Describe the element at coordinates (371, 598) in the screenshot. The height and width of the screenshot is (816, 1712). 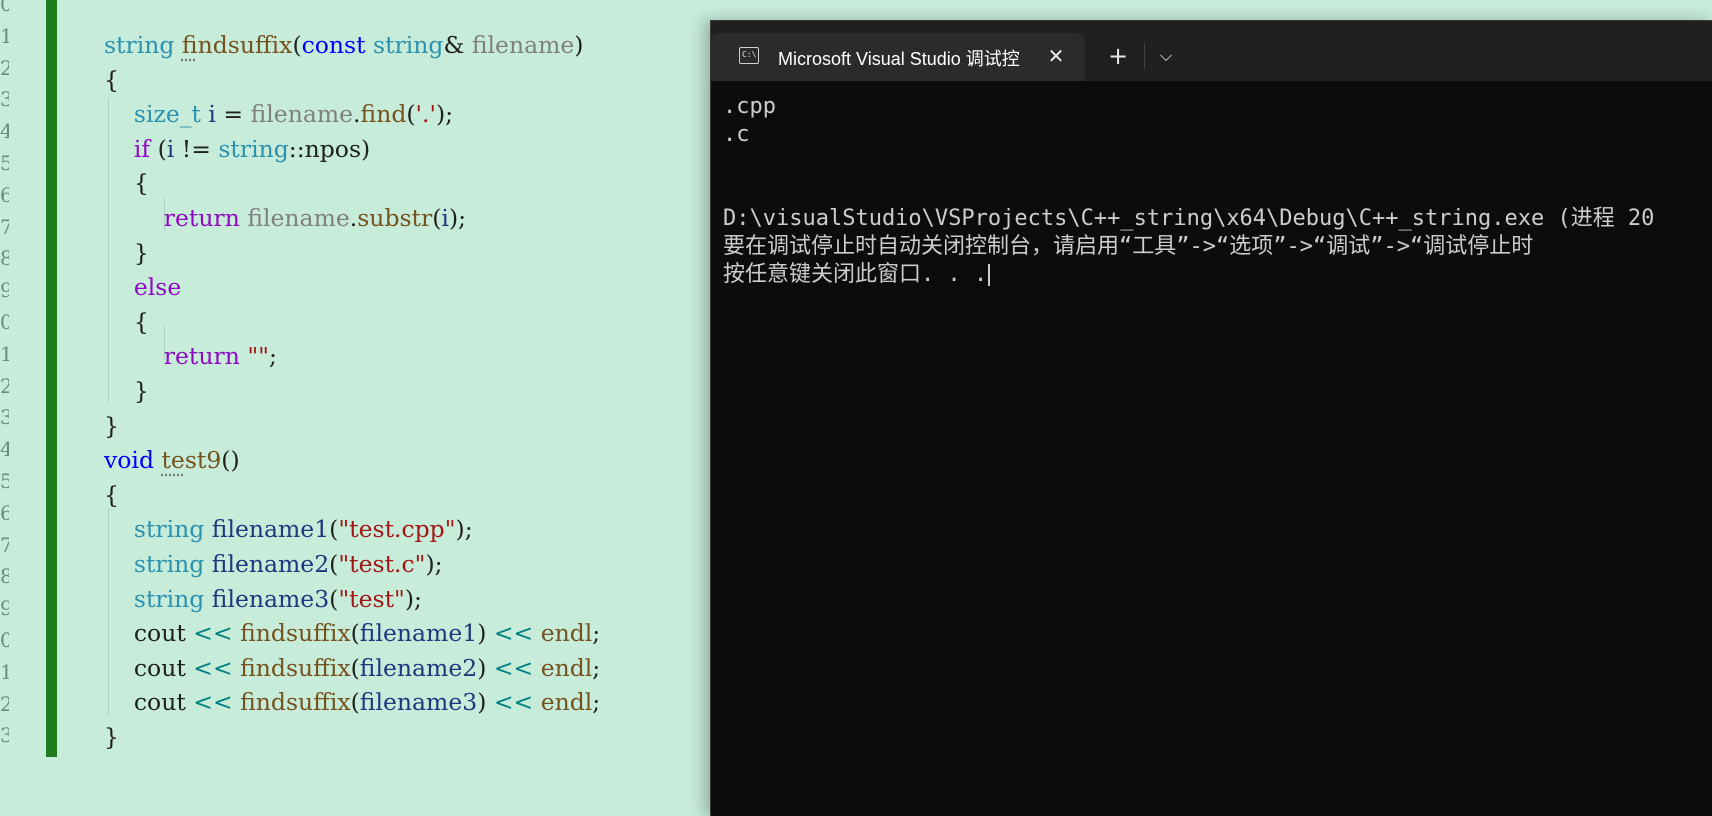
I see `code-token: "test"` at that location.